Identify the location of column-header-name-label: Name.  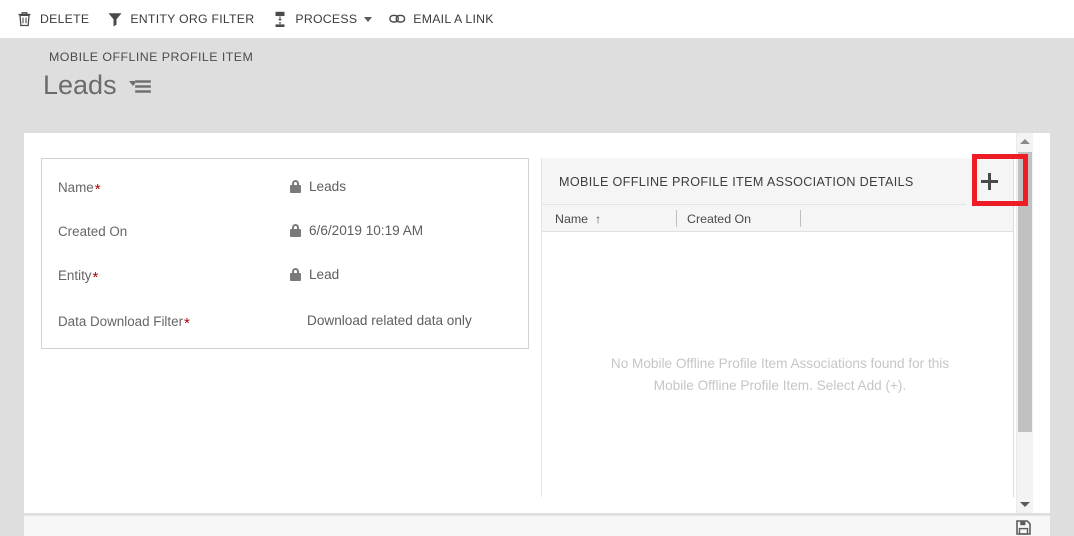
(572, 218).